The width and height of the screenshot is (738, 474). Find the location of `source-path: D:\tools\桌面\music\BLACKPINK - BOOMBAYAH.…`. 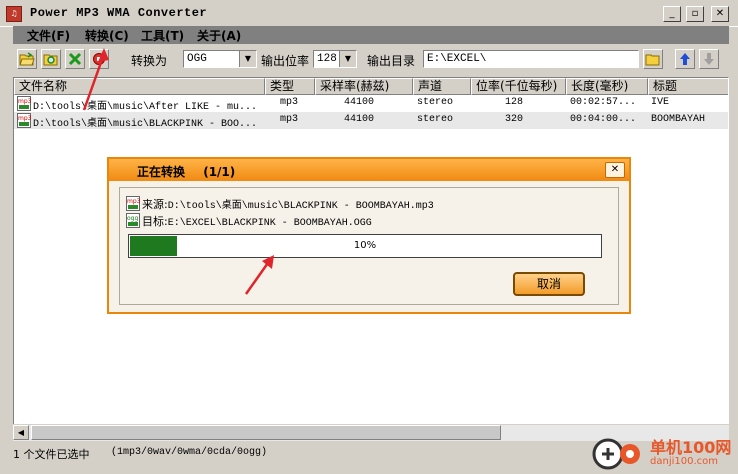

source-path: D:\tools\桌面\music\BLACKPINK - BOOMBAYAH.… is located at coordinates (300, 206).